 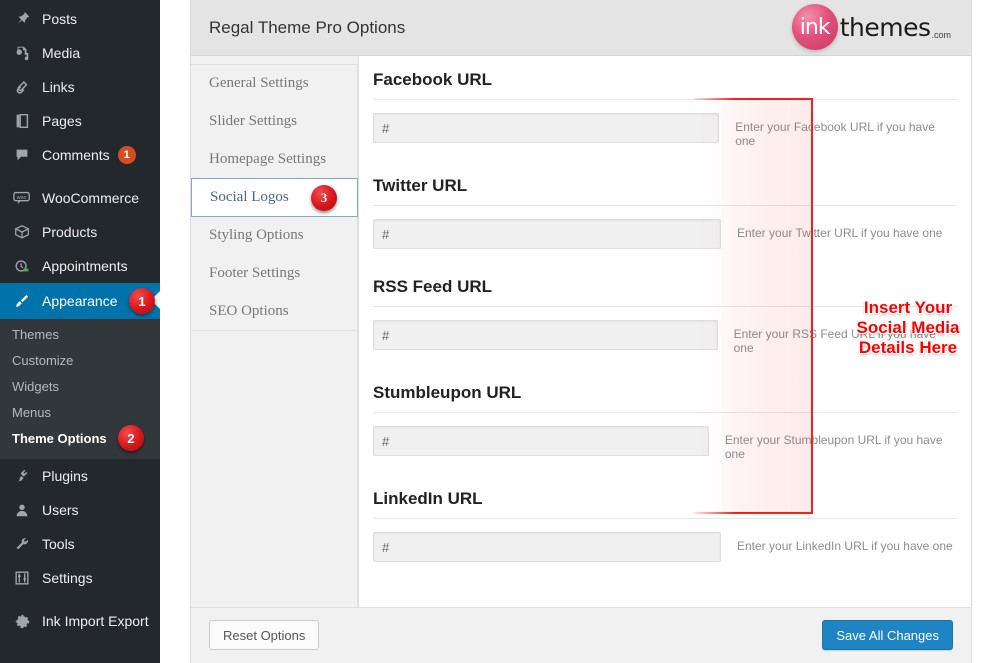 I want to click on field-row: Enter your RSS Feed URL if you have one, so click(x=665, y=338).